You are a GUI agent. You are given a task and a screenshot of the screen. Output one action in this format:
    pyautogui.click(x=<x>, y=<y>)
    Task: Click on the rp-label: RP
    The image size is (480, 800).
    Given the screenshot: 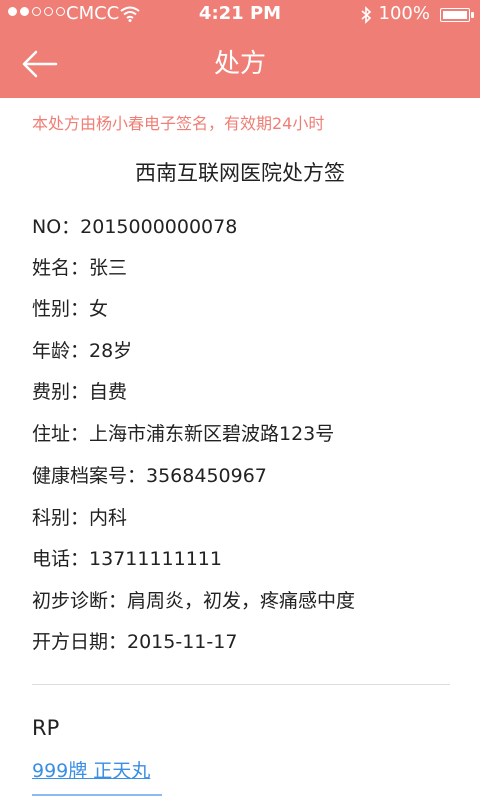 What is the action you would take?
    pyautogui.click(x=46, y=728)
    